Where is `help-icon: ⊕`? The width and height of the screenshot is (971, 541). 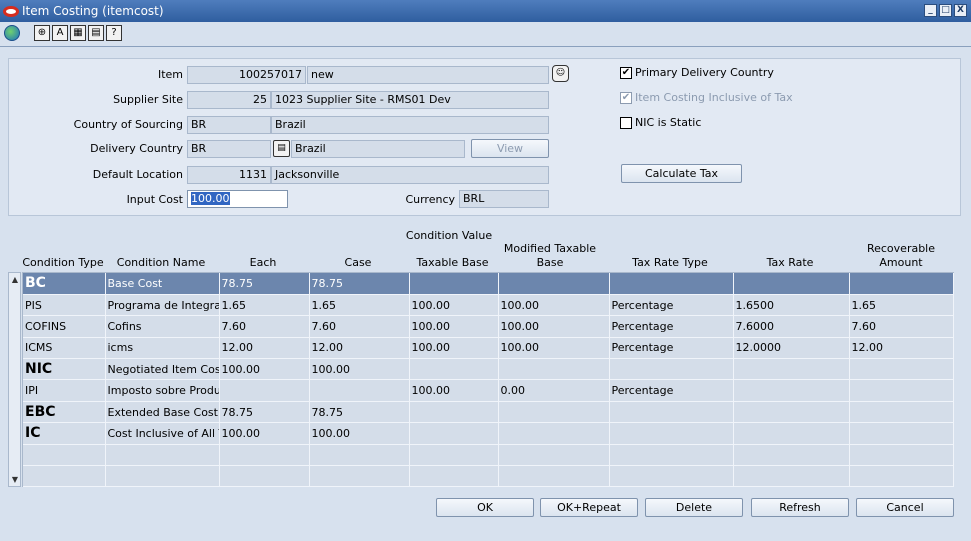
help-icon: ⊕ is located at coordinates (42, 33).